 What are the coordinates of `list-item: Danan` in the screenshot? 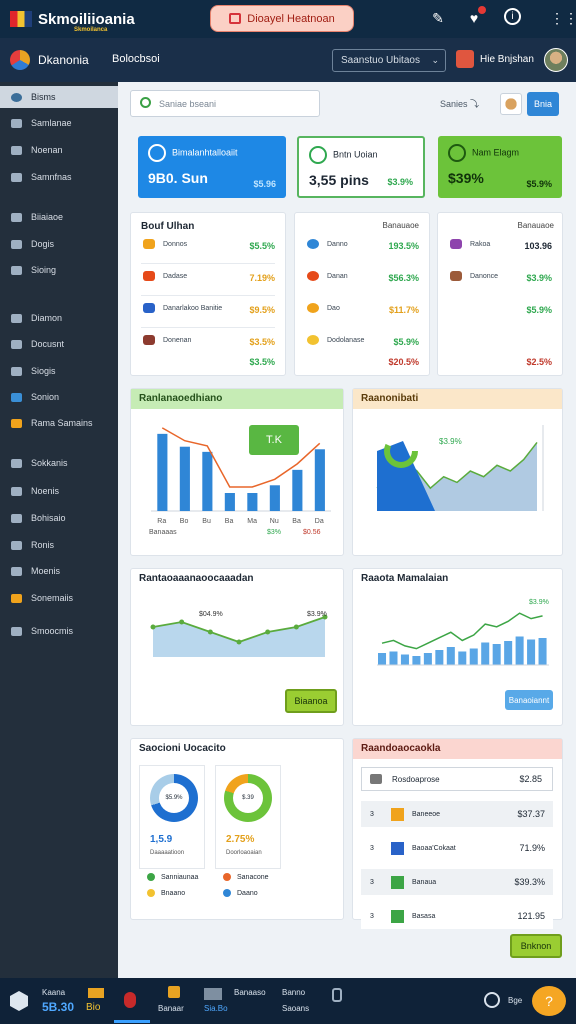 It's located at (327, 276).